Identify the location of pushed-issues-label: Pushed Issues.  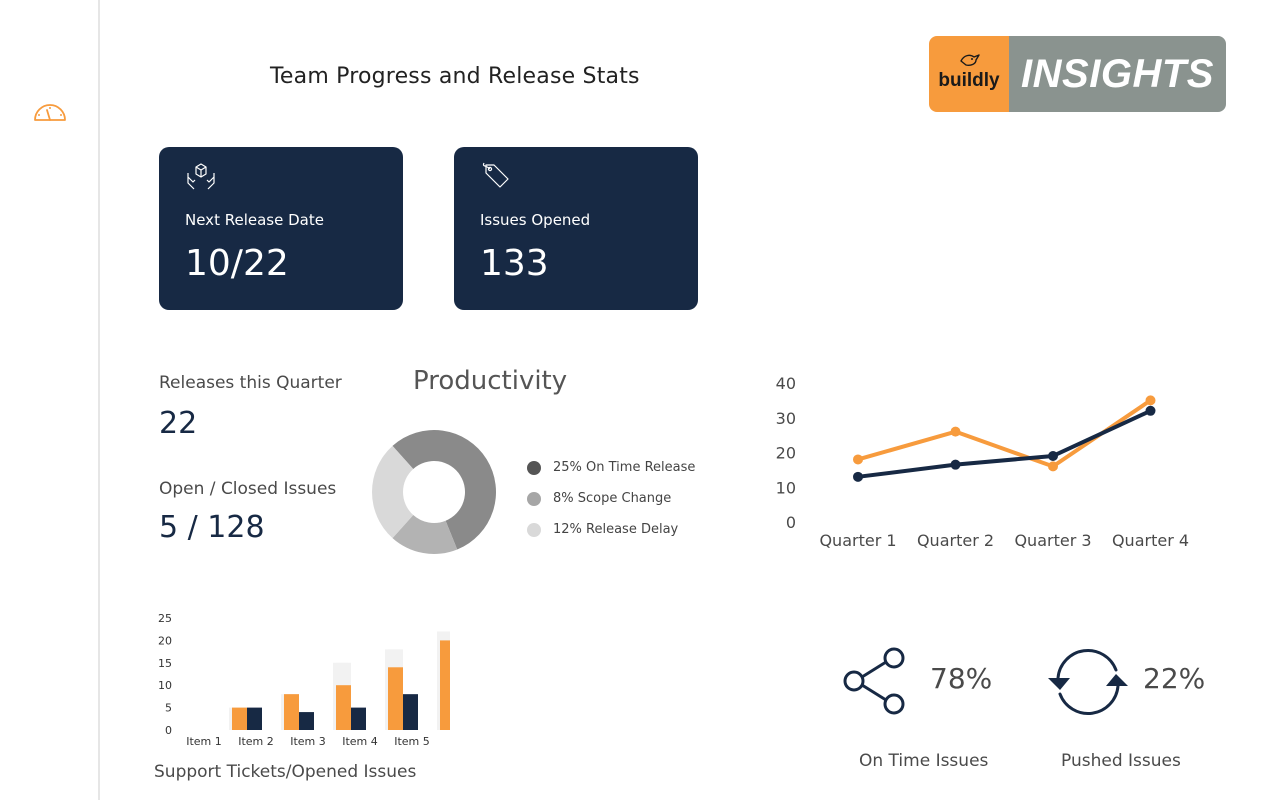
(1121, 761).